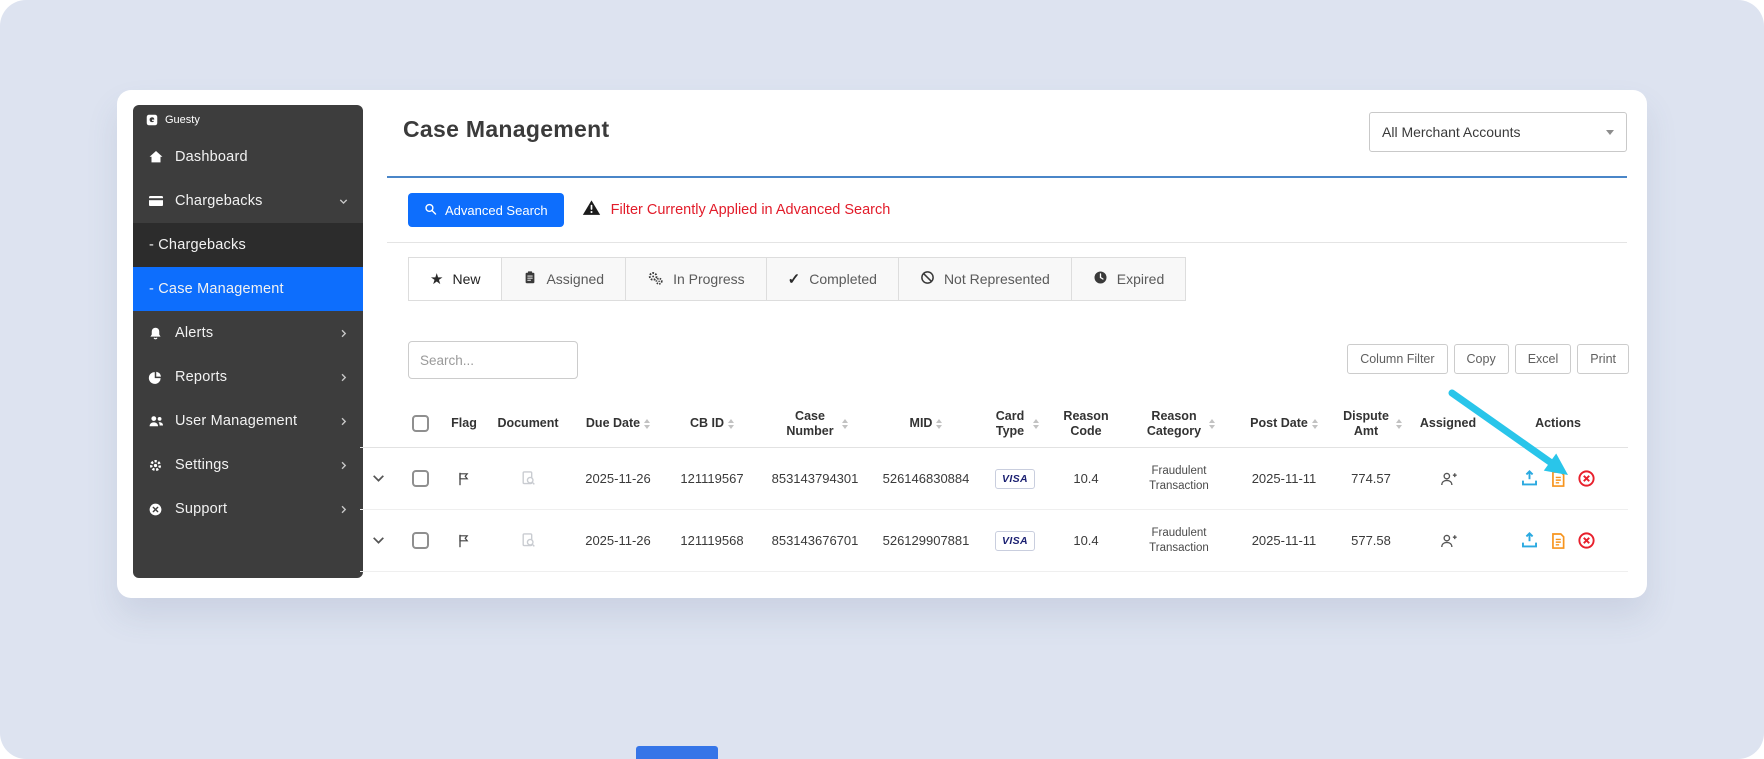 This screenshot has width=1764, height=759. Describe the element at coordinates (248, 245) in the screenshot. I see `sidebar-item-chargebacks-sub: - Chargebacks` at that location.